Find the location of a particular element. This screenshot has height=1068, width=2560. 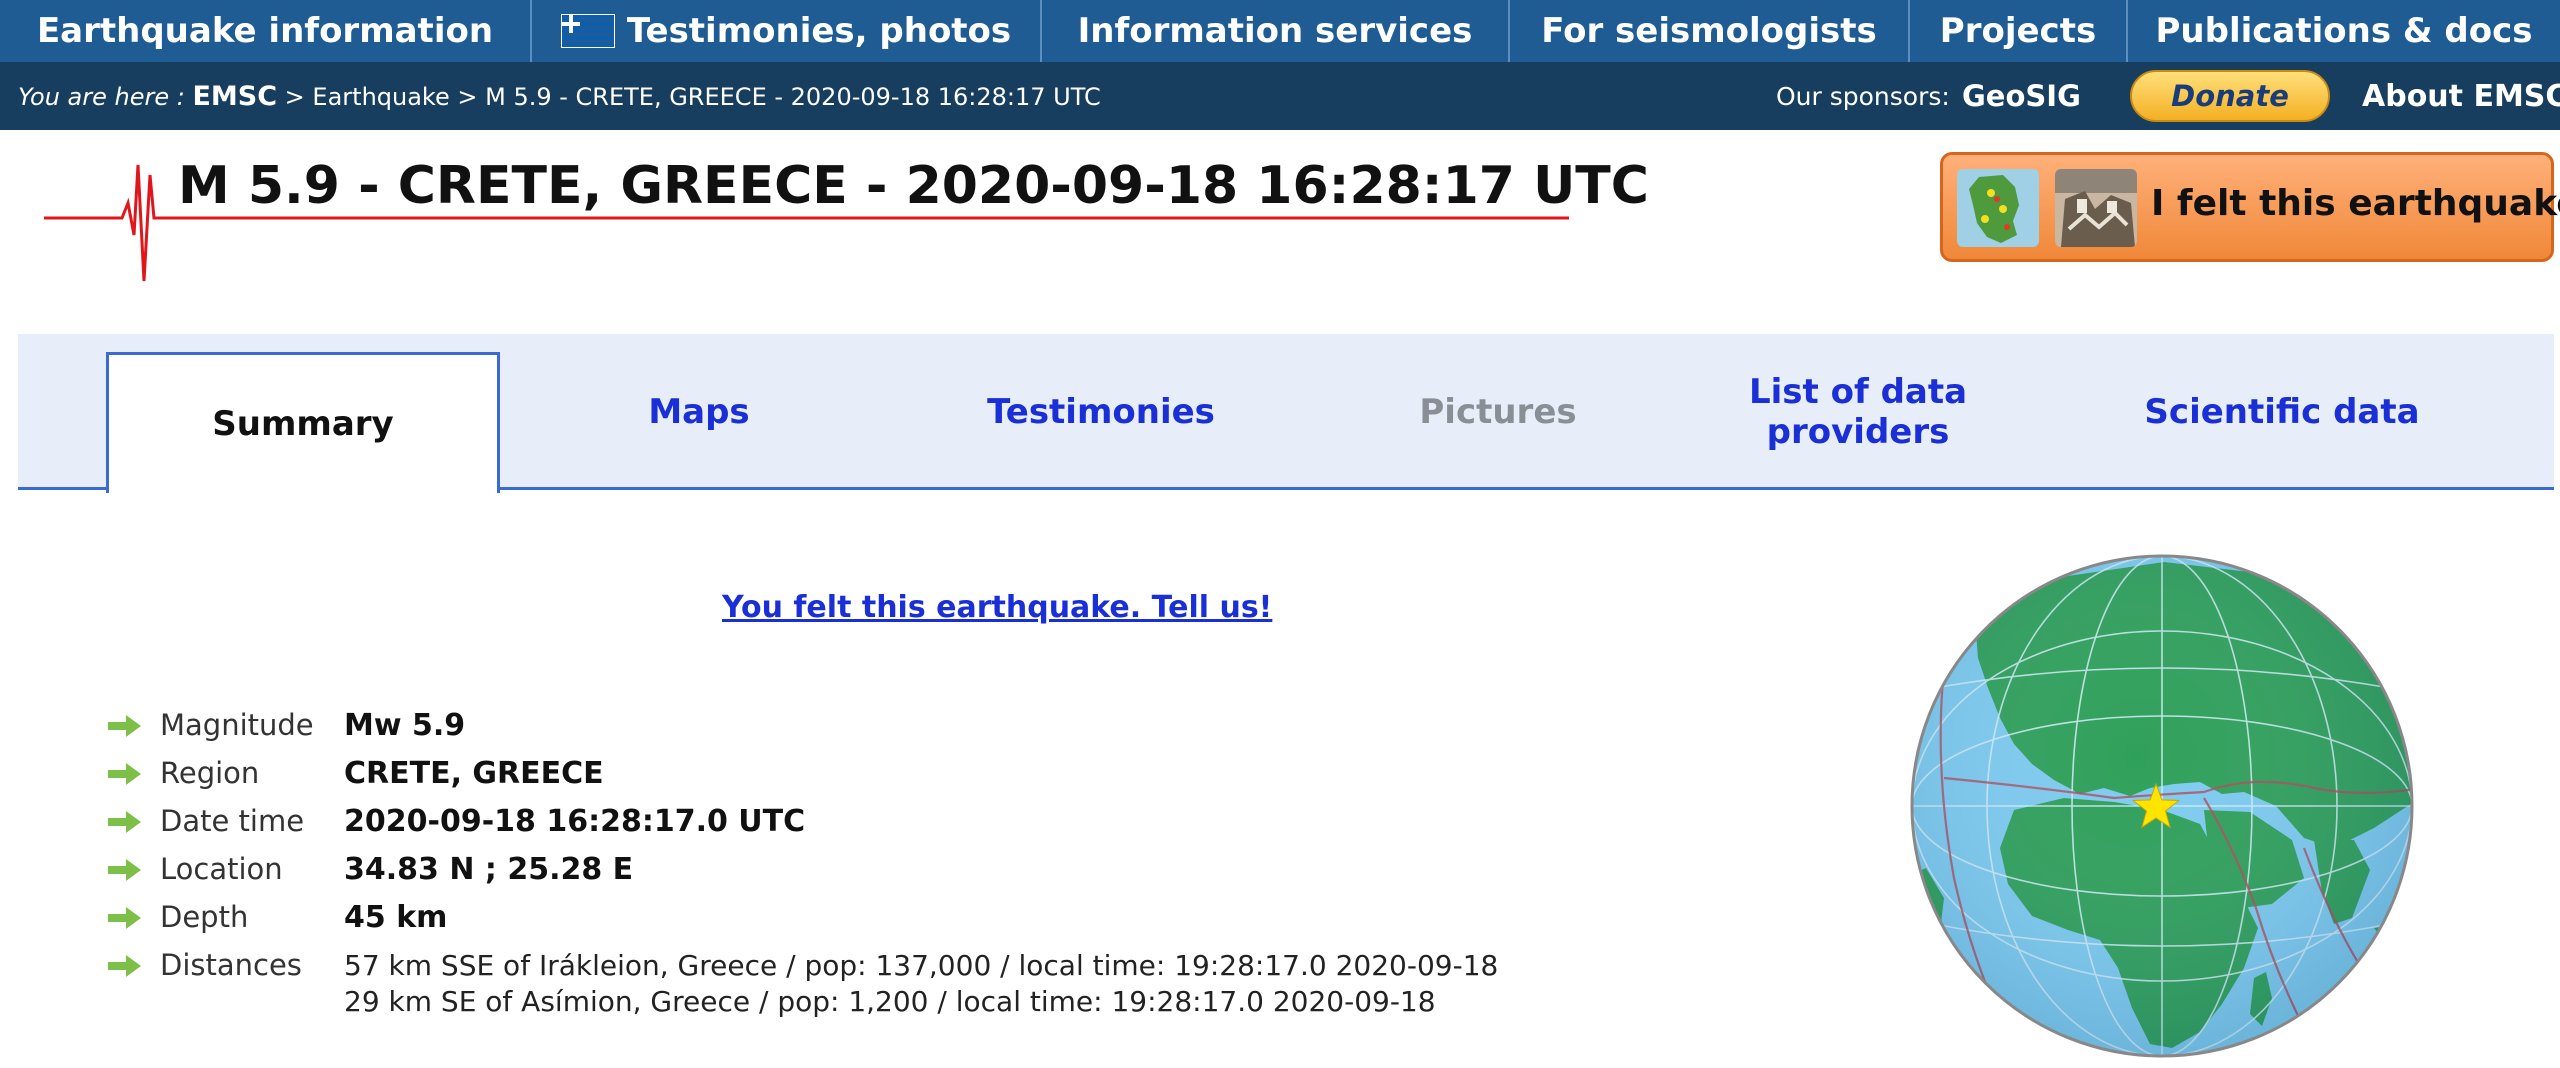

tab-label: Maps is located at coordinates (699, 412).